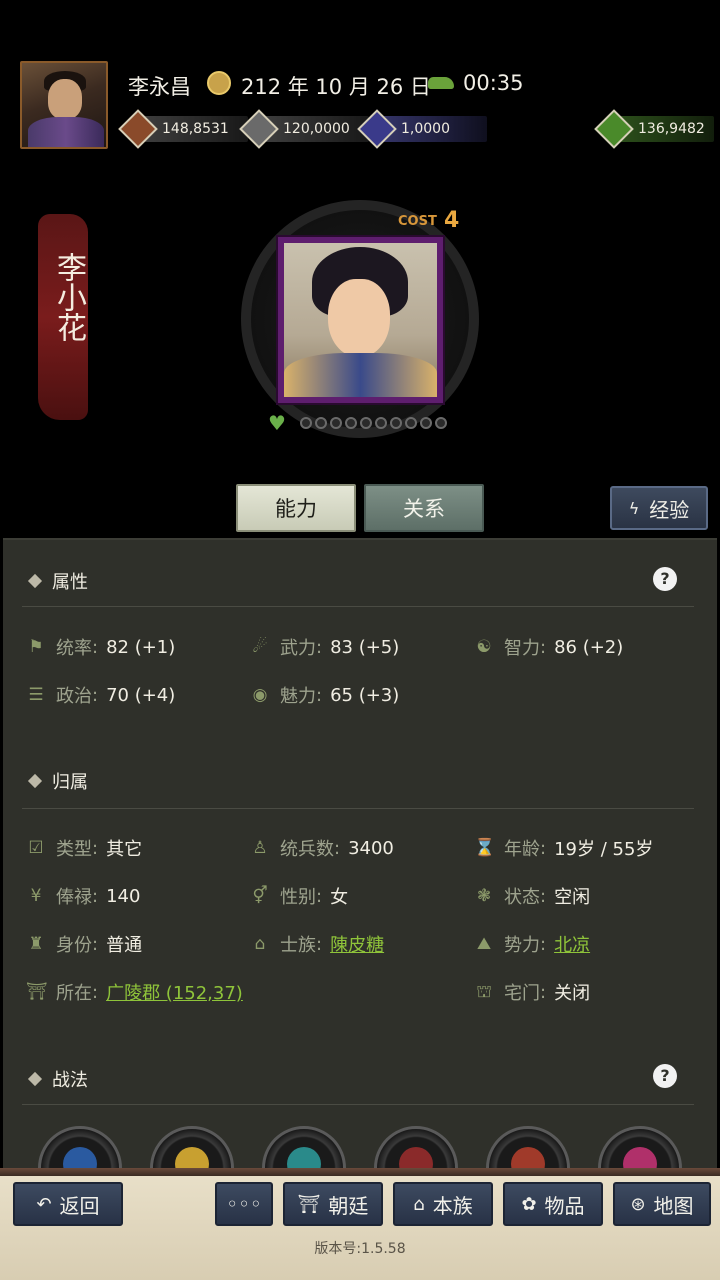  Describe the element at coordinates (183, 129) in the screenshot. I see `resource-money: 148,8531` at that location.